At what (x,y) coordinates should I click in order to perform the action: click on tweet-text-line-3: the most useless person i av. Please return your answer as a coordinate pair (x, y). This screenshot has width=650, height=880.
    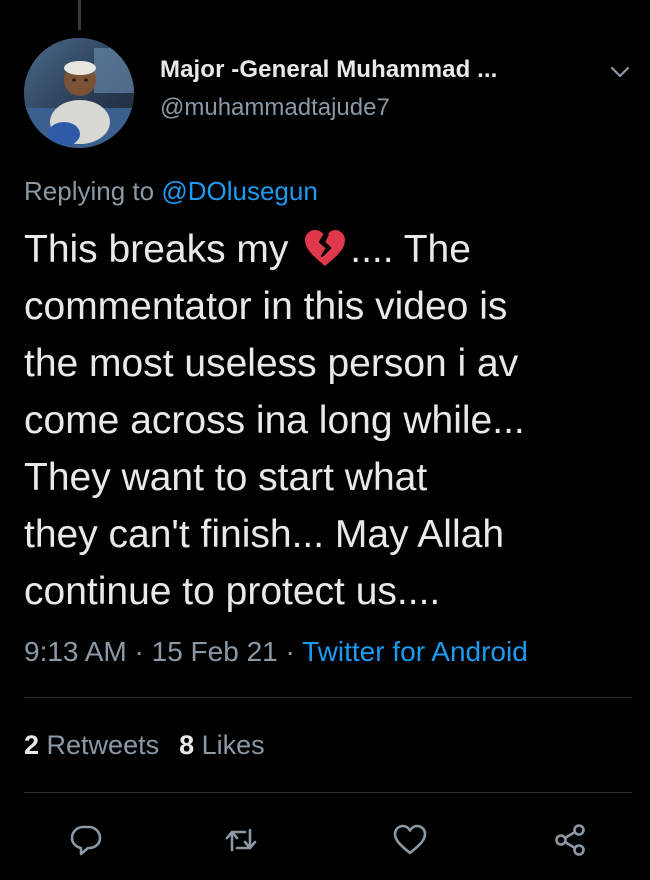
    Looking at the image, I should click on (271, 363).